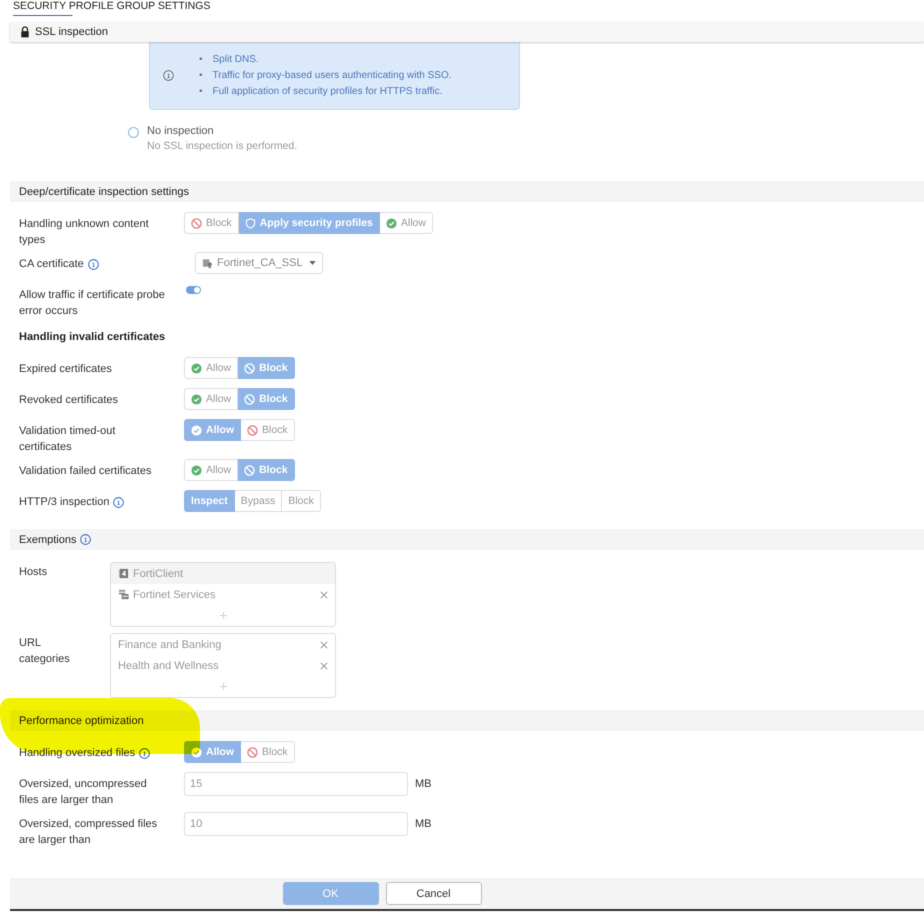 The image size is (924, 912). What do you see at coordinates (312, 263) in the screenshot?
I see `caret-icon` at bounding box center [312, 263].